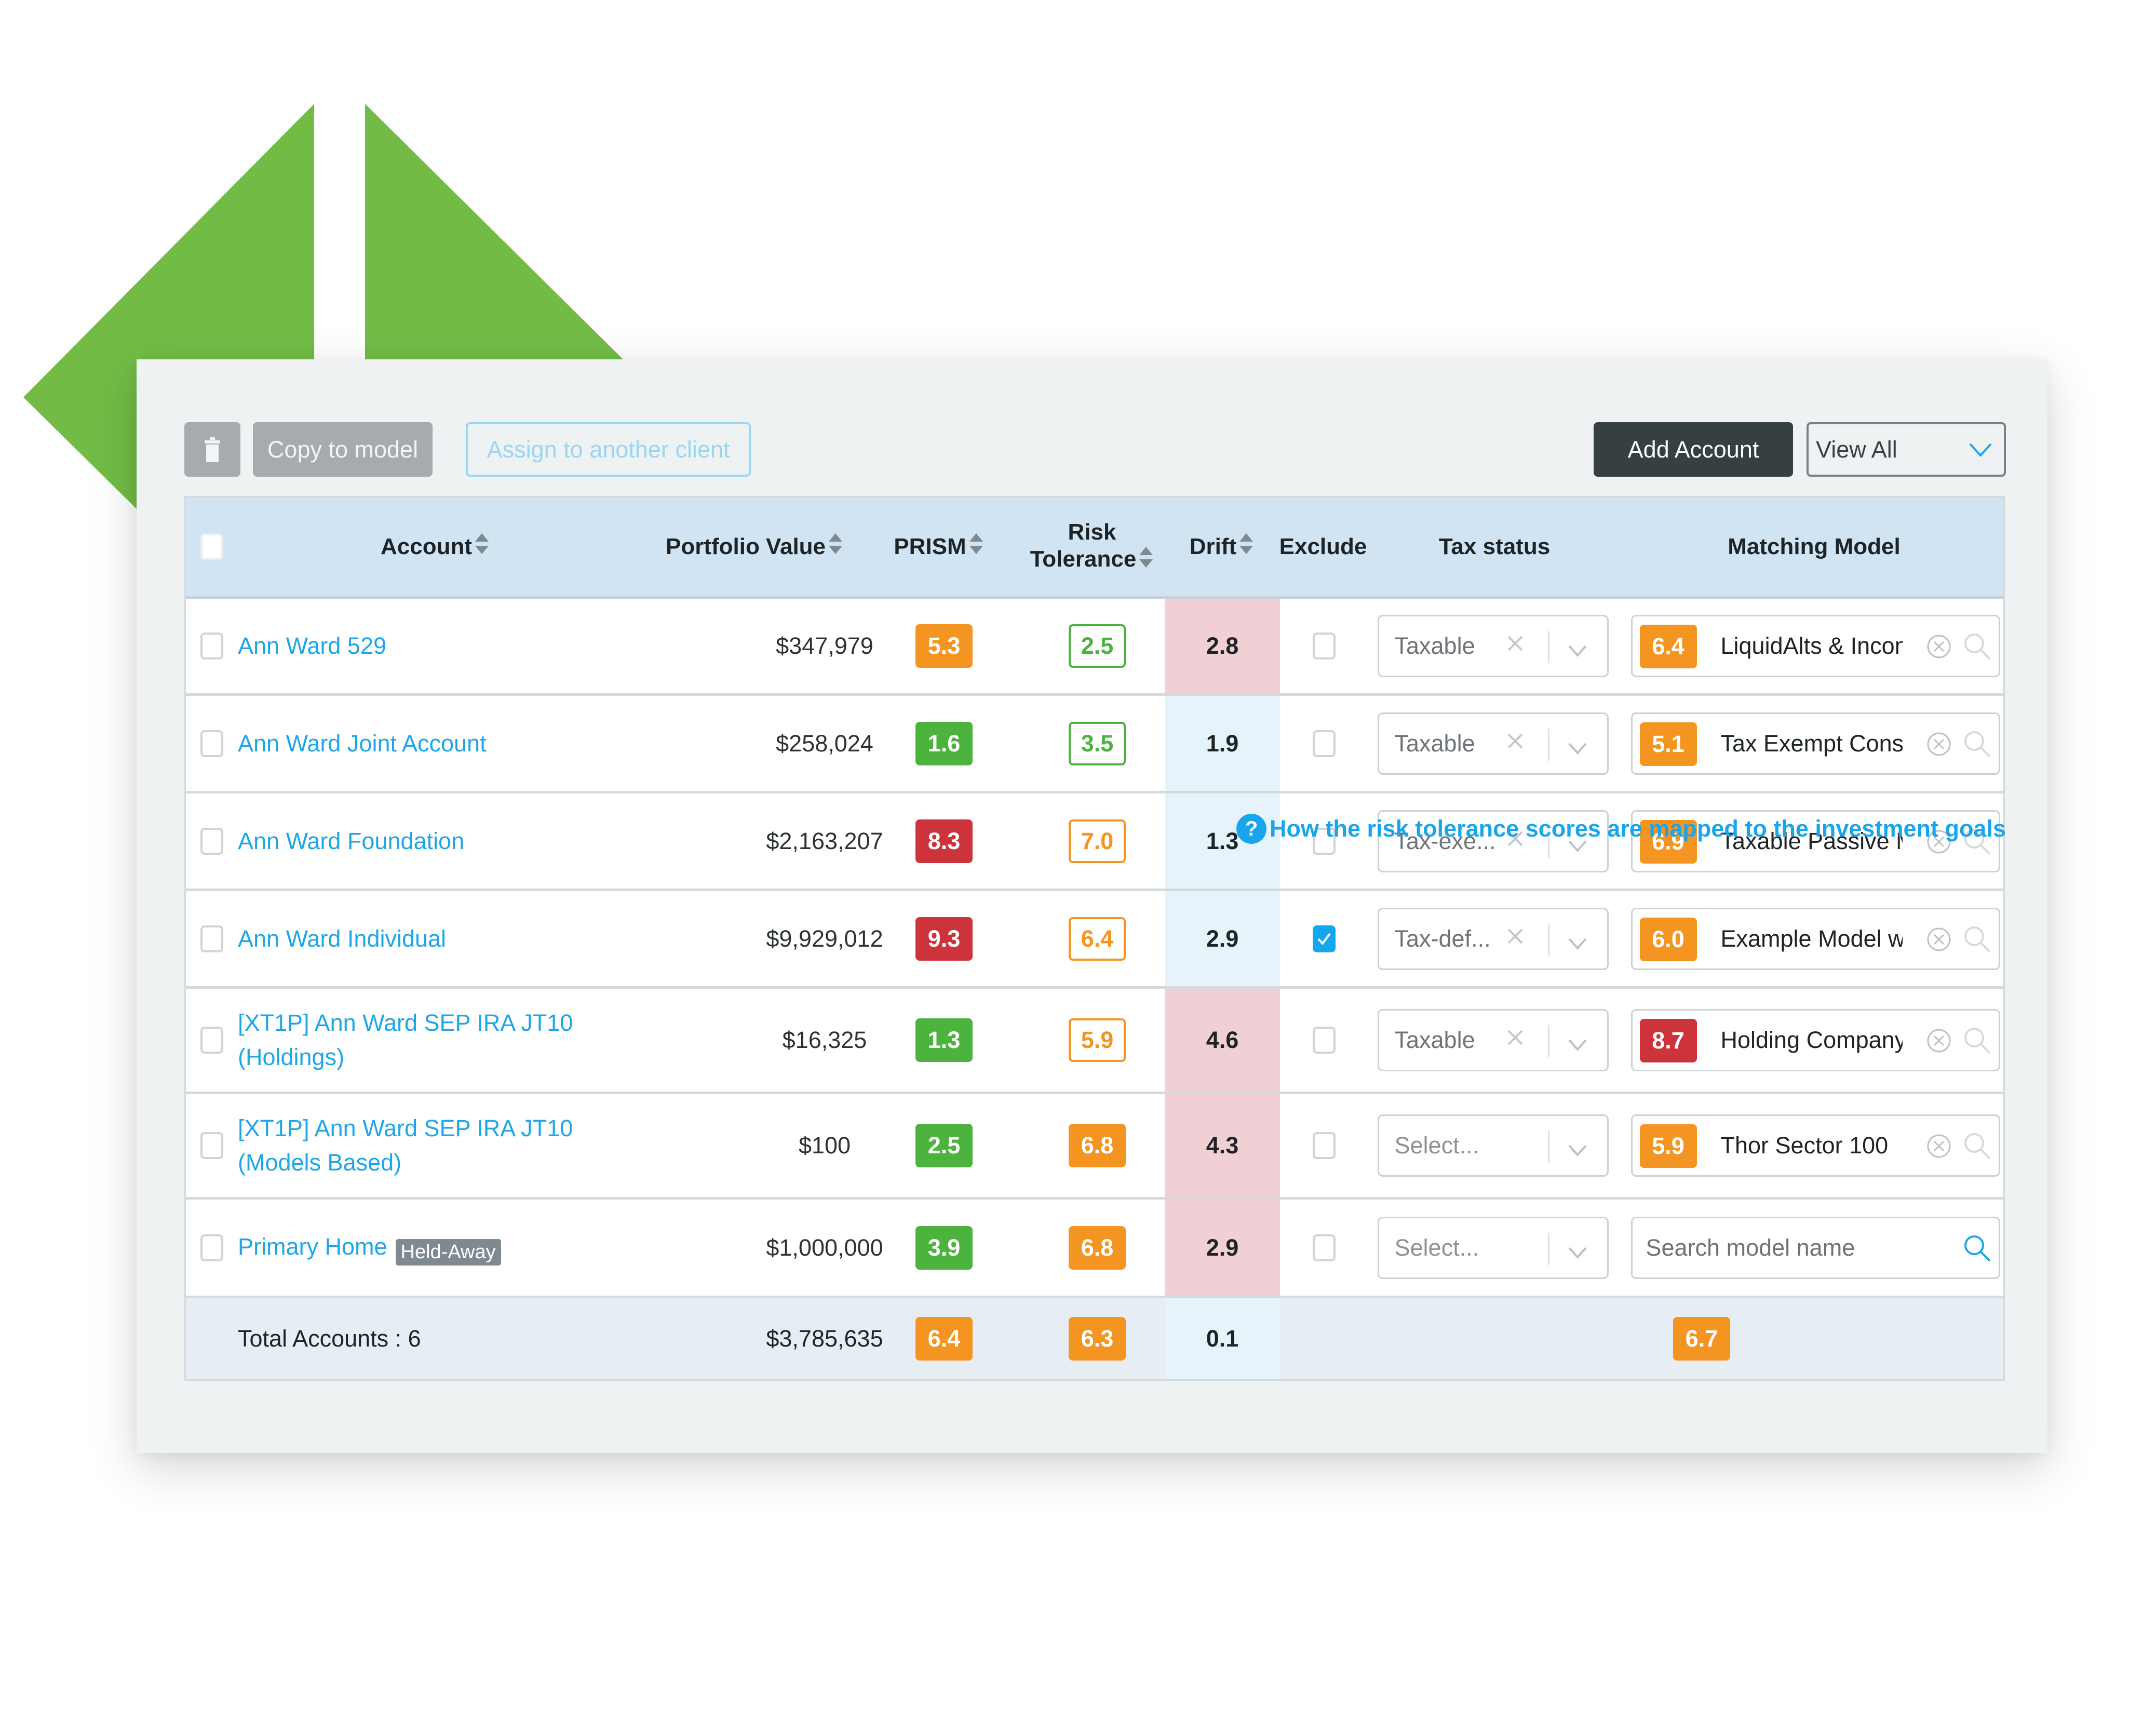 The width and height of the screenshot is (2143, 1736). I want to click on model-name: LiquidAlts & Income, so click(1812, 646).